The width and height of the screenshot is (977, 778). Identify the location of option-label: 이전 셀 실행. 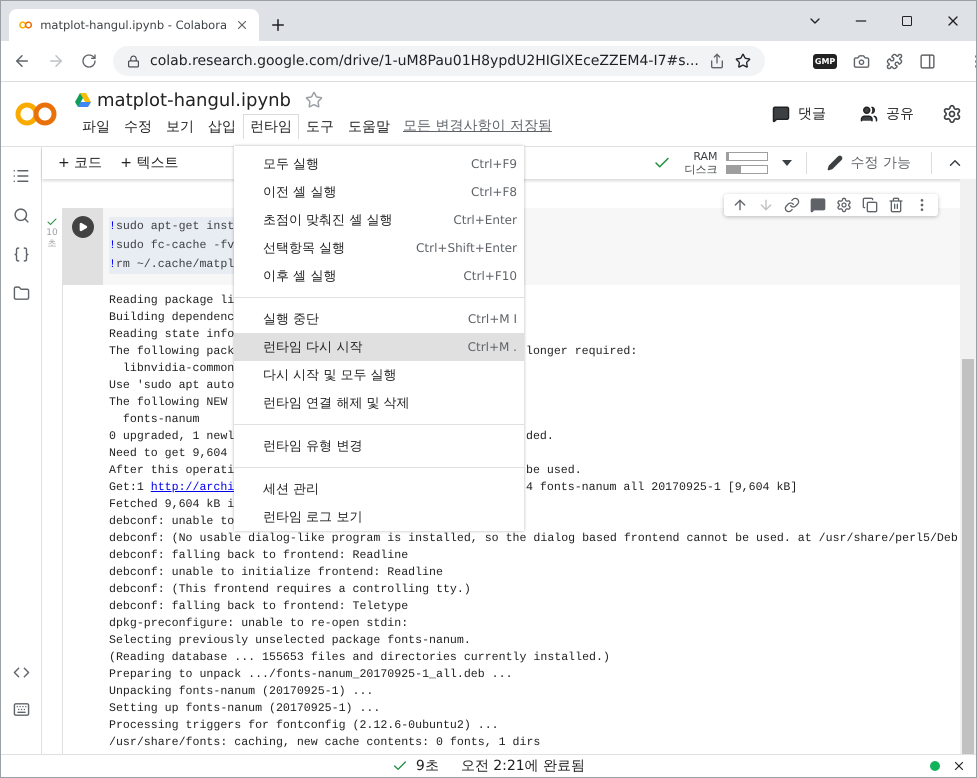
(299, 192).